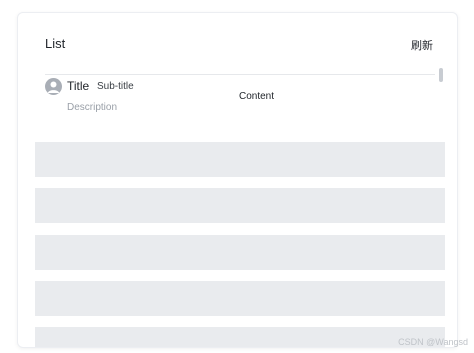 This screenshot has width=474, height=353. I want to click on refresh-button: 刷新, so click(422, 45).